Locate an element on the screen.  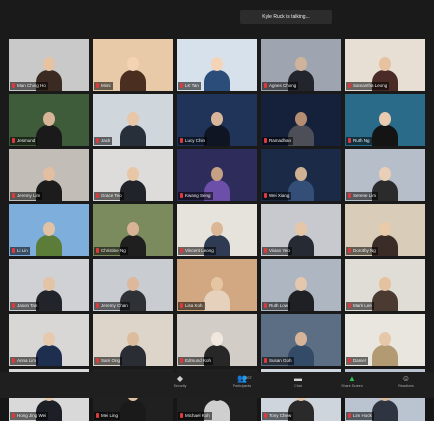
participant-tile: Jeremy Chan is located at coordinates (133, 285).